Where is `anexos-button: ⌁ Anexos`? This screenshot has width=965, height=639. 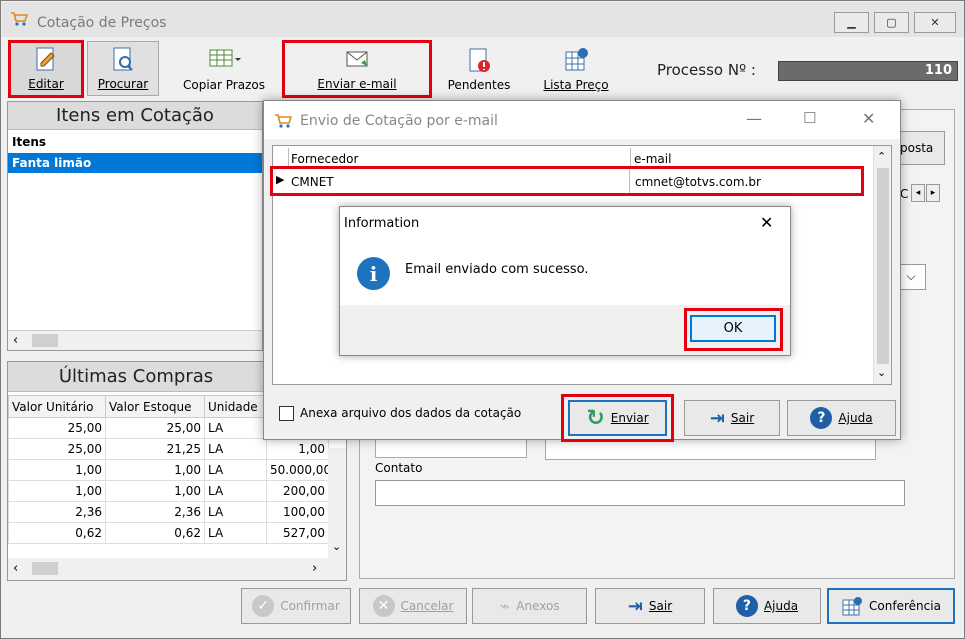
anexos-button: ⌁ Anexos is located at coordinates (529, 606).